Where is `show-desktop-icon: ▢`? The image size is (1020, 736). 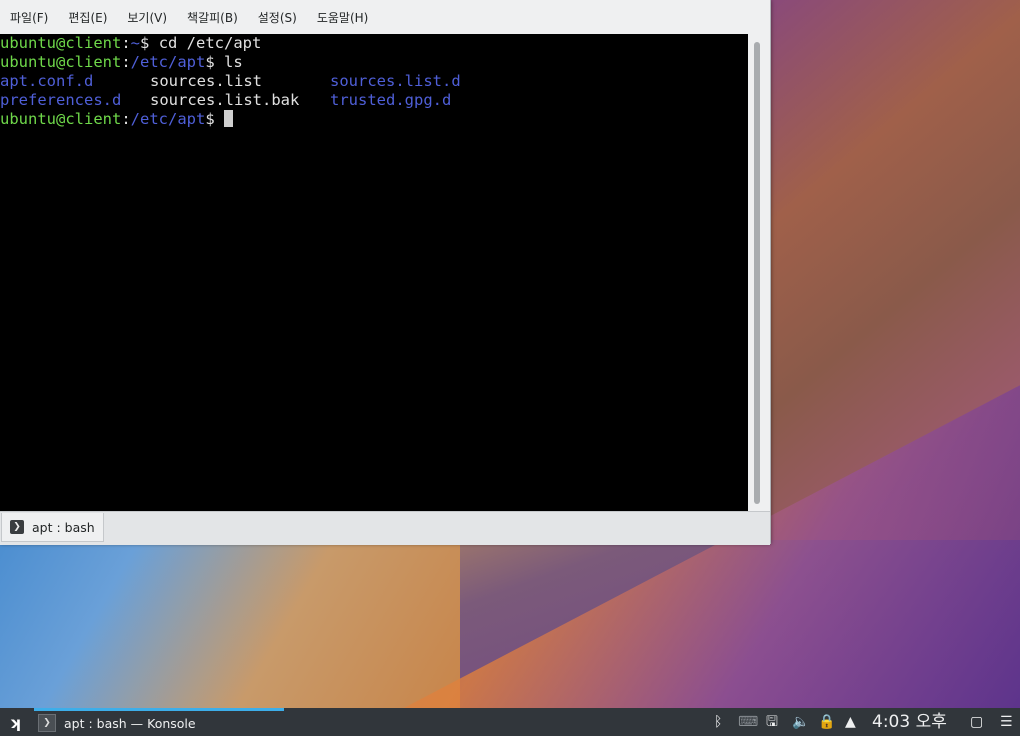 show-desktop-icon: ▢ is located at coordinates (976, 722).